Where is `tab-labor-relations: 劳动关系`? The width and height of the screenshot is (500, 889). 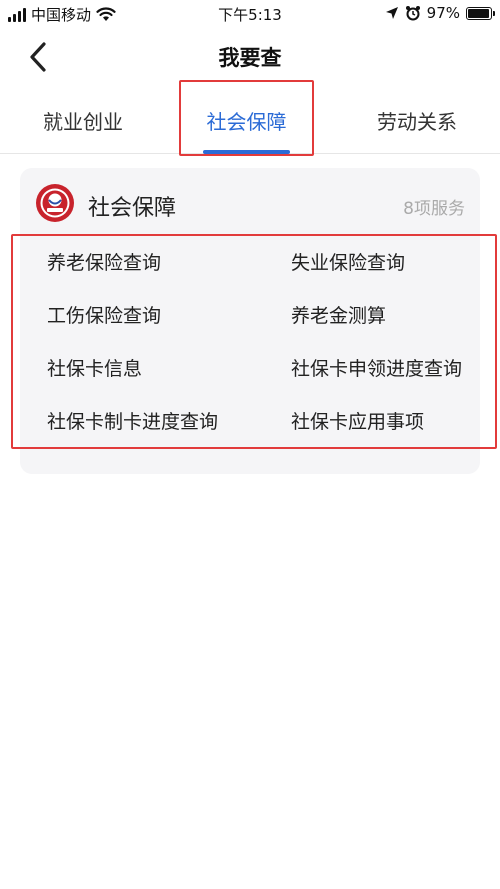
tab-labor-relations: 劳动关系 is located at coordinates (417, 120).